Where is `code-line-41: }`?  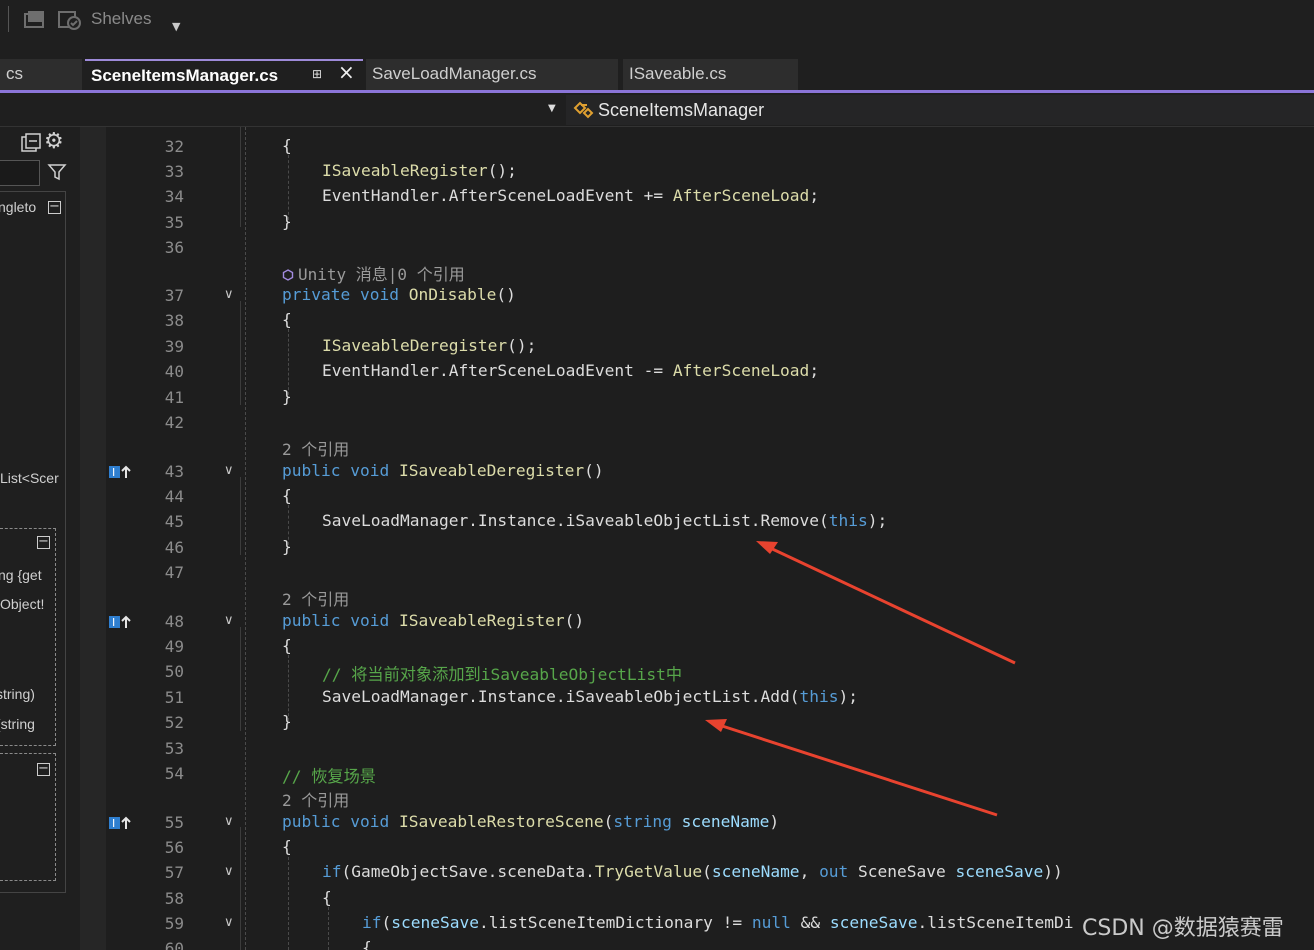 code-line-41: } is located at coordinates (287, 396).